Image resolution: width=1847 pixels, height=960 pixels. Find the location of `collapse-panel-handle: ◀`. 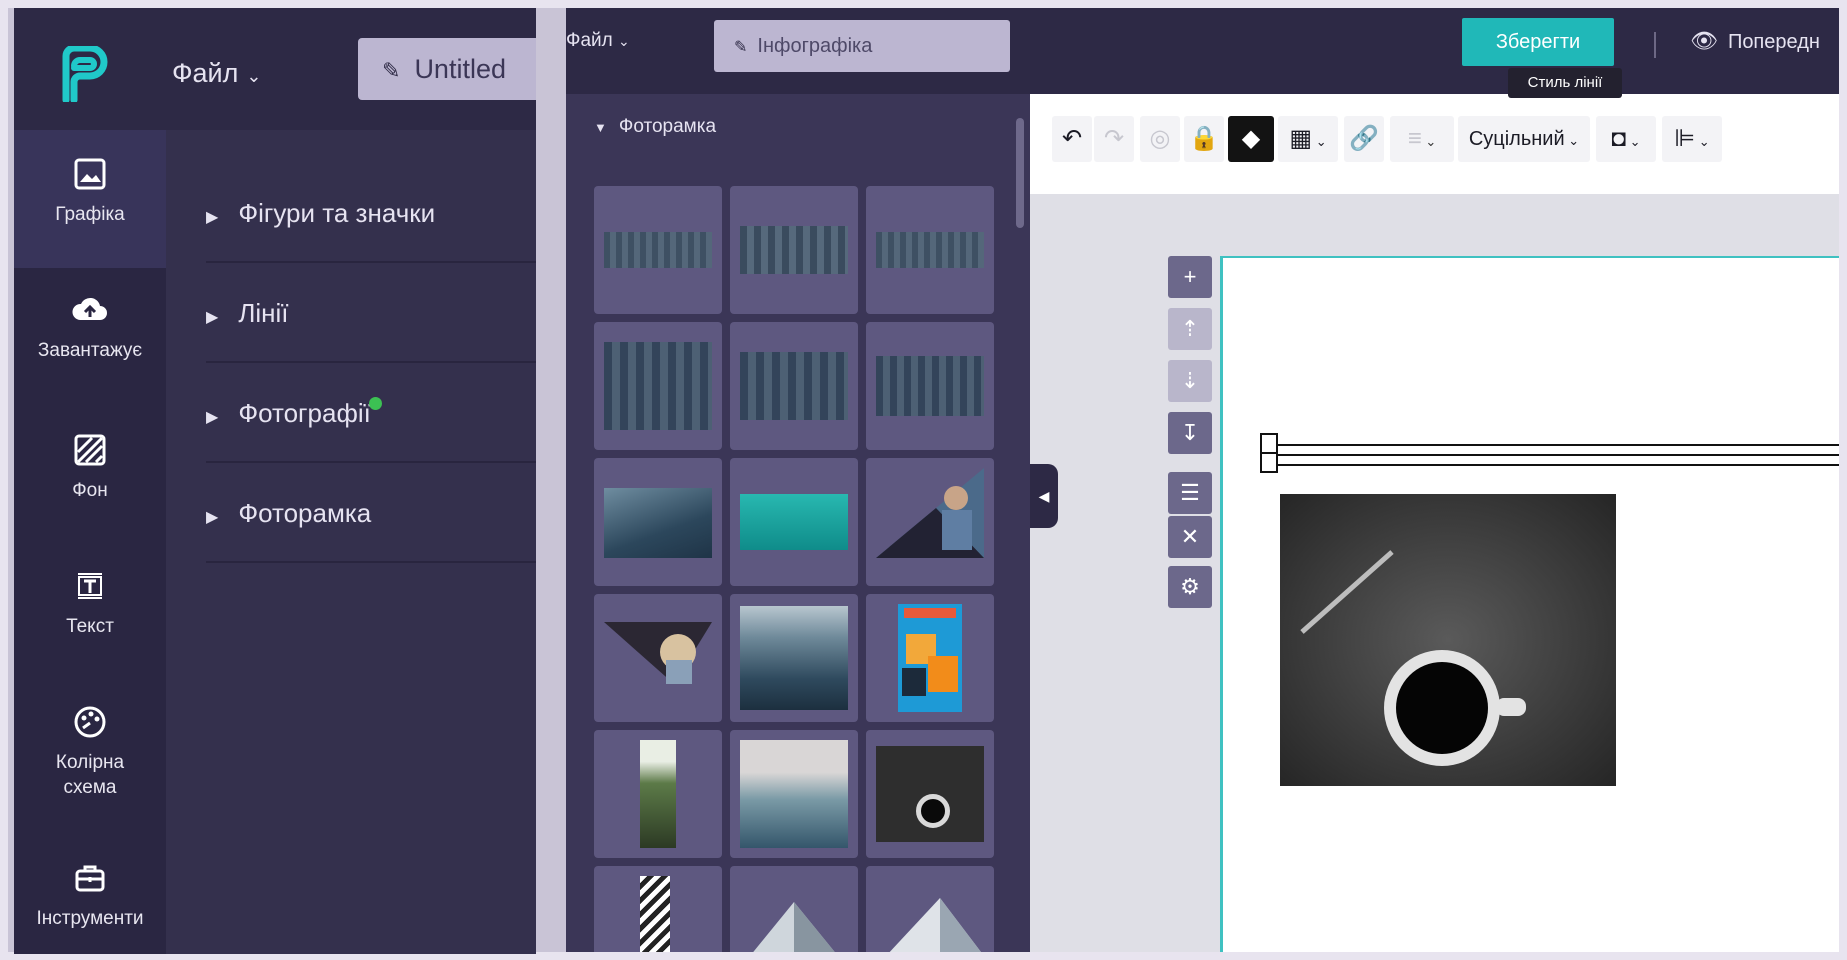

collapse-panel-handle: ◀ is located at coordinates (1044, 496).